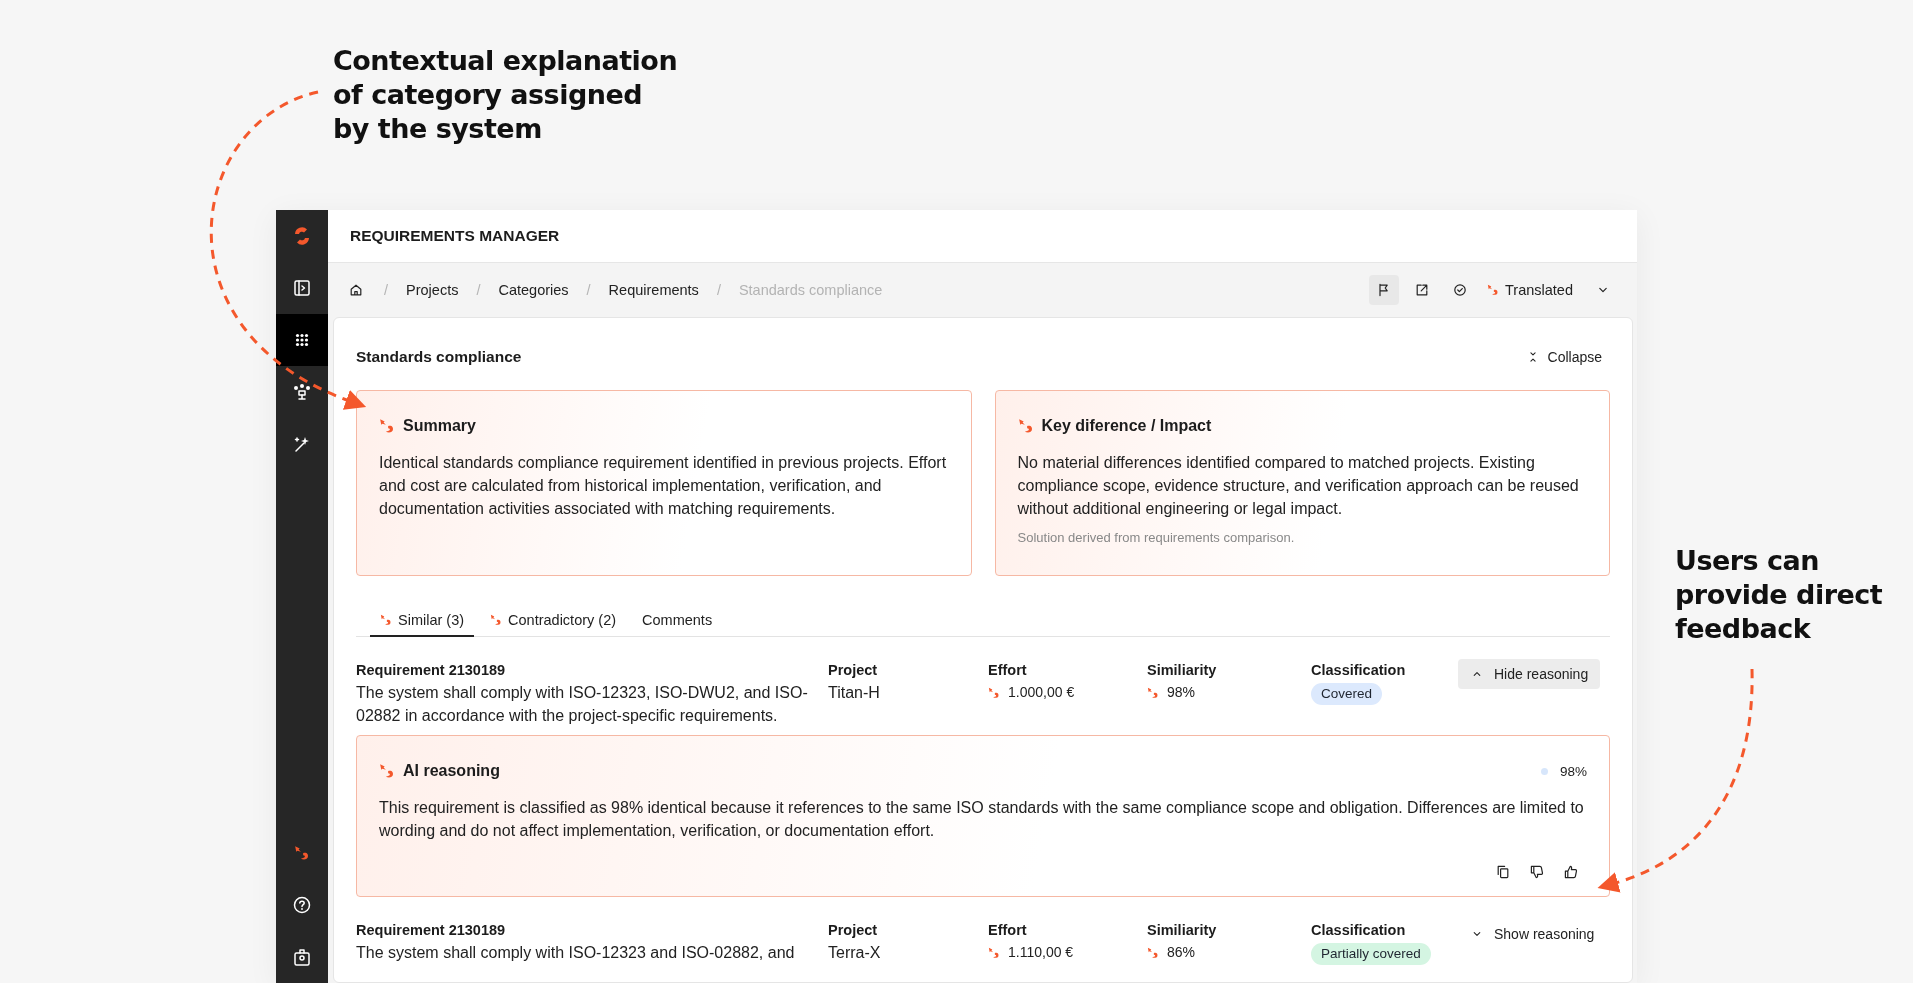  I want to click on tab: Comments, so click(677, 622).